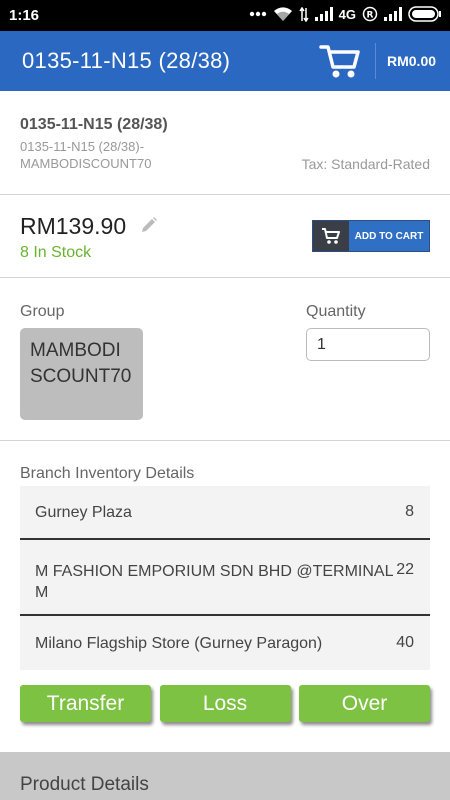 The image size is (450, 800). I want to click on loss-button: Loss, so click(225, 703).